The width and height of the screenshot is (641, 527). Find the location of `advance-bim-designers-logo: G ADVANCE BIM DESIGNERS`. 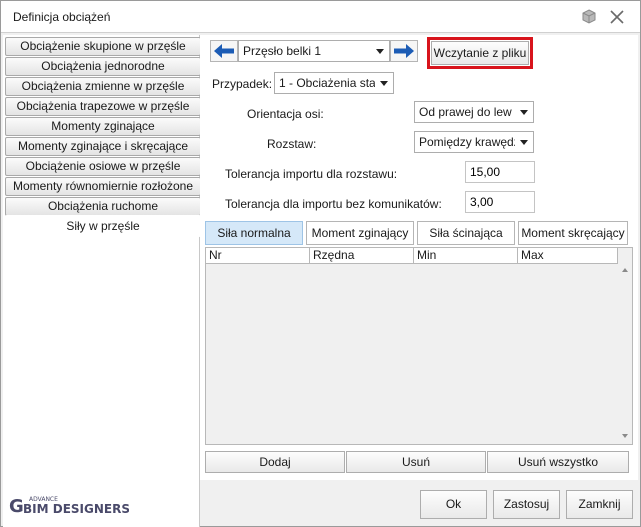

advance-bim-designers-logo: G ADVANCE BIM DESIGNERS is located at coordinates (69, 506).